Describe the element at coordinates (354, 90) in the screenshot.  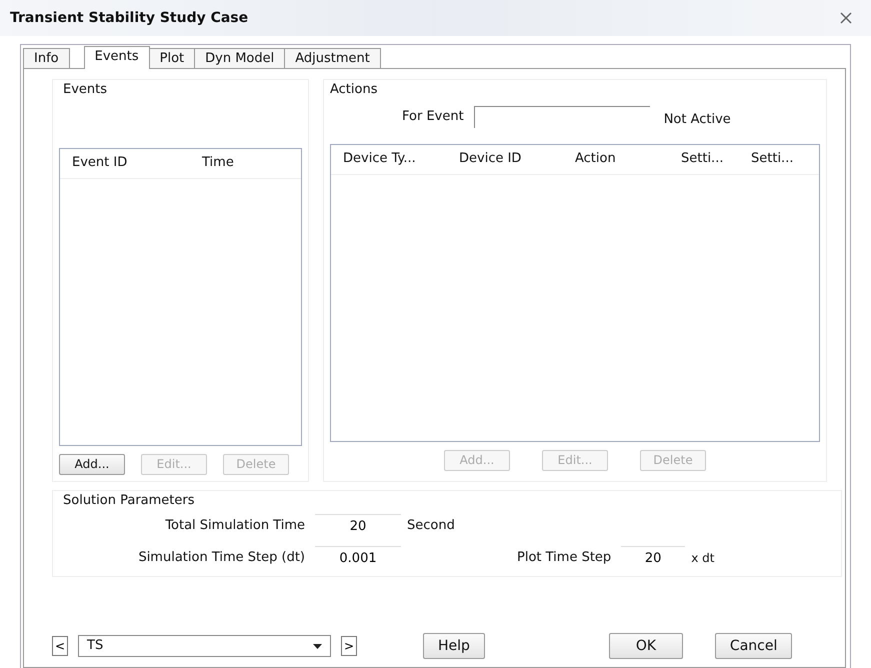
I see `group-title: Actions` at that location.